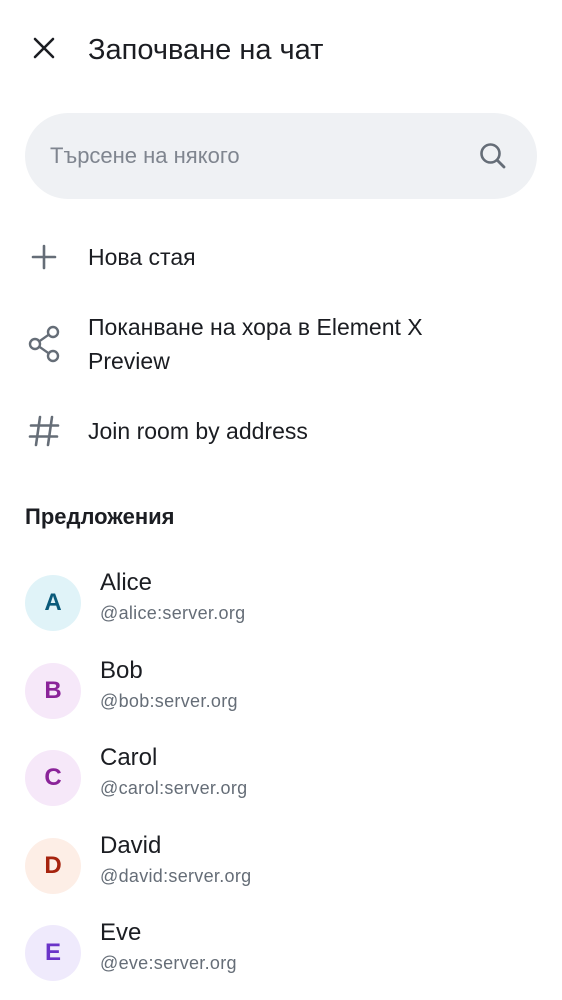 This screenshot has width=562, height=1000. I want to click on search-icon, so click(493, 156).